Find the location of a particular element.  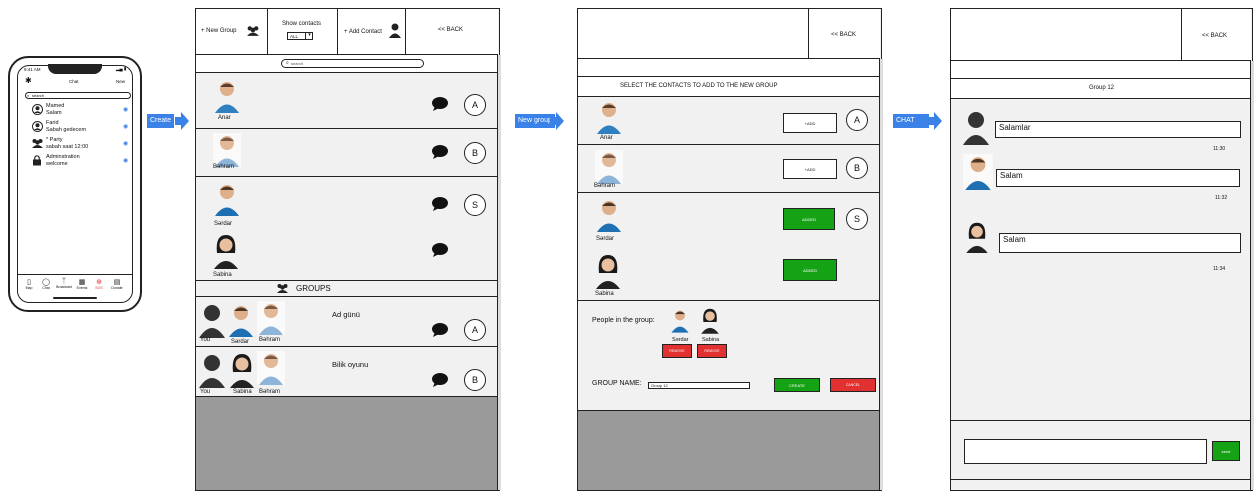

contact-row-serdar: Sərdar S is located at coordinates (347, 204).